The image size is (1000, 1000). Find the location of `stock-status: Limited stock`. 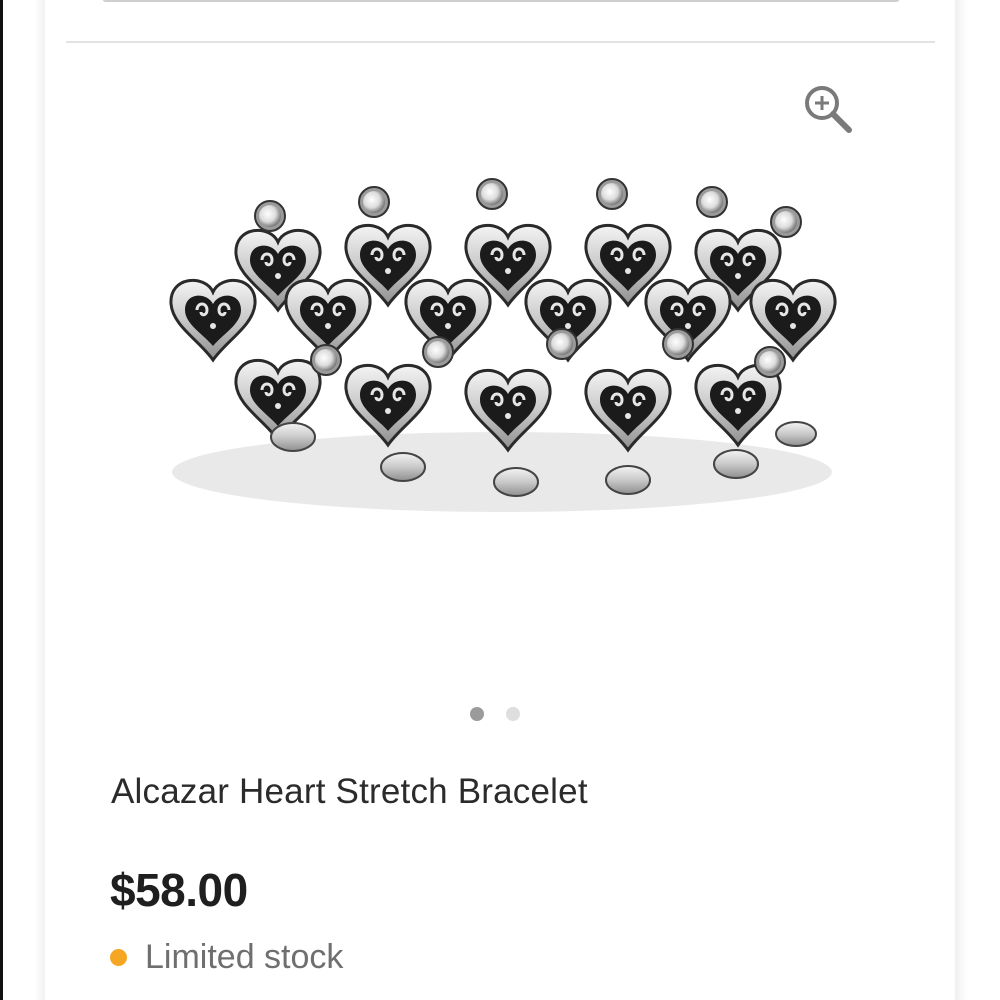

stock-status: Limited stock is located at coordinates (226, 957).